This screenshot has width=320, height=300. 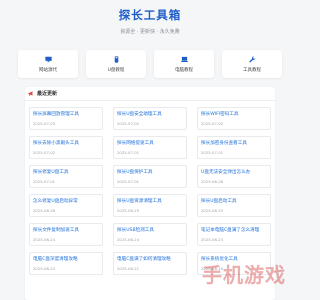 What do you see at coordinates (234, 147) in the screenshot?
I see `article-card: 探长加密身份查看工具 2025-07-01` at bounding box center [234, 147].